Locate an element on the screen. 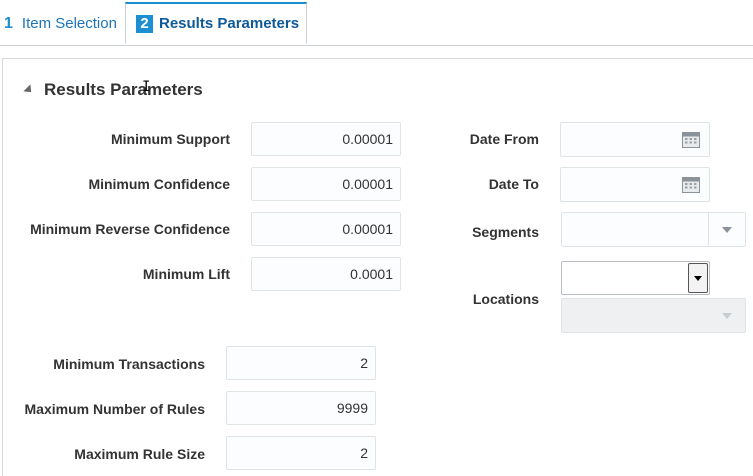  tab-label: Results Parameters is located at coordinates (229, 23).